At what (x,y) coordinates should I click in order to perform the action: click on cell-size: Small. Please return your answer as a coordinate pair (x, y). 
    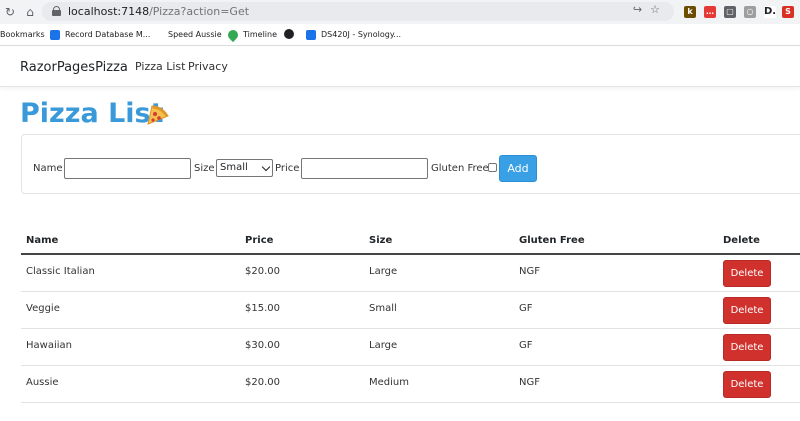
    Looking at the image, I should click on (383, 308).